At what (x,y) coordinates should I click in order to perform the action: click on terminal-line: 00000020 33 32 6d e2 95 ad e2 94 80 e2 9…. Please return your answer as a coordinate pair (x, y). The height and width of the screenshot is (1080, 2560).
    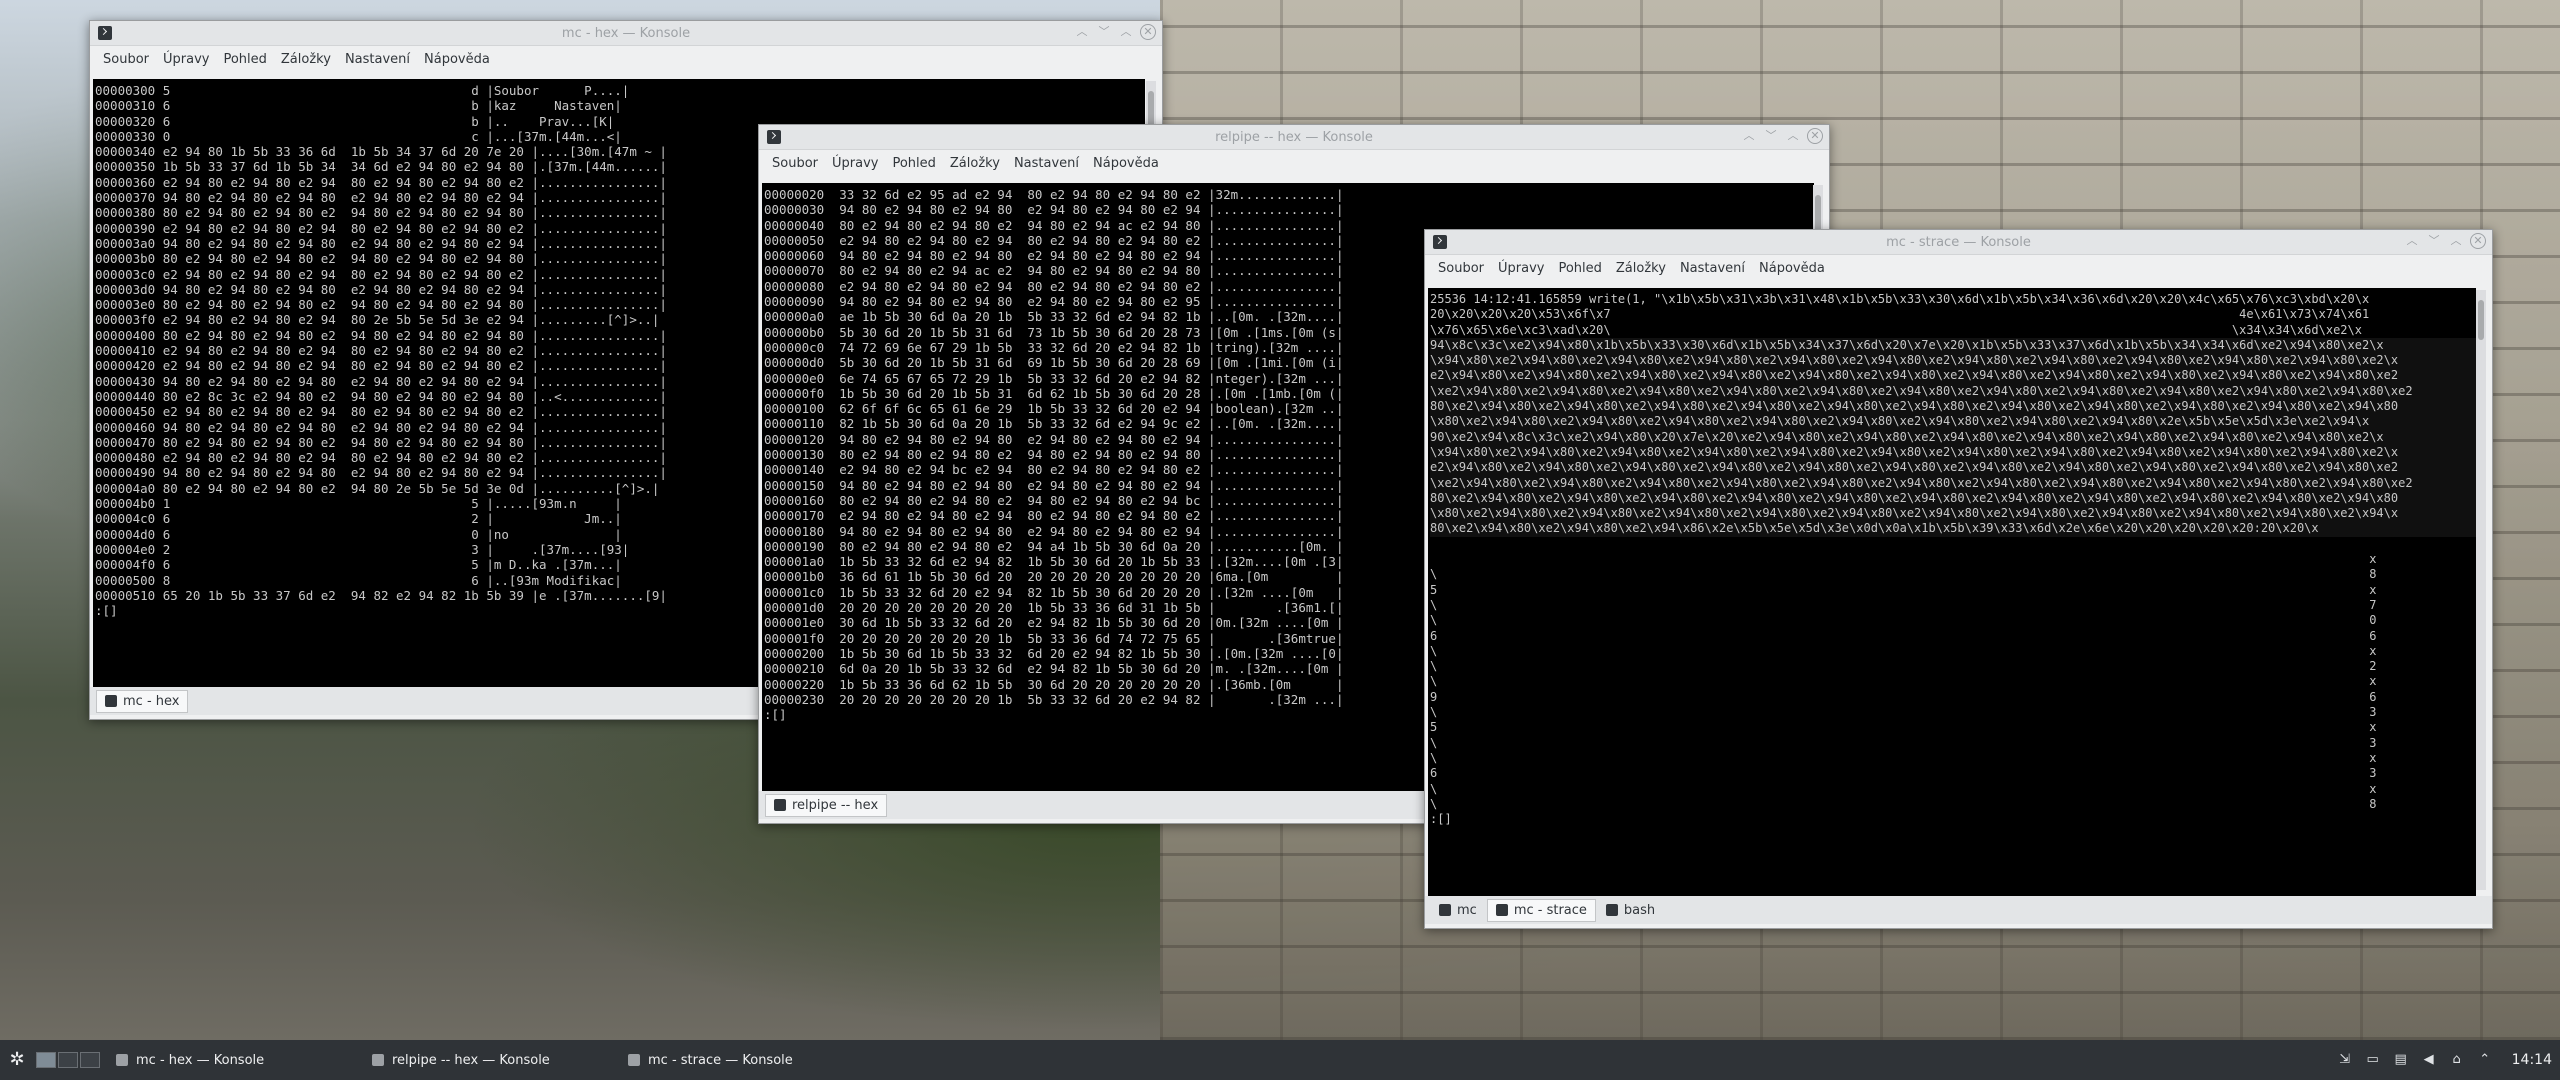
    Looking at the image, I should click on (1054, 194).